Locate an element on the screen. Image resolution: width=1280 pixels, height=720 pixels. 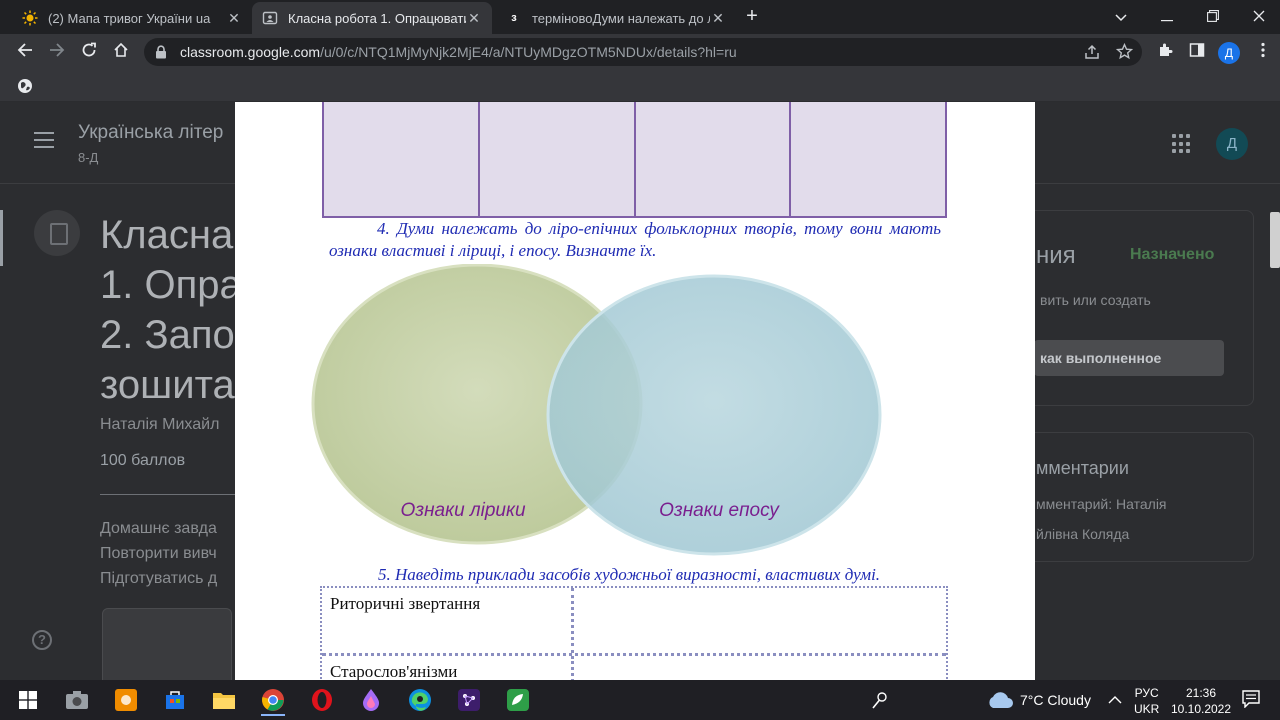
lock-icon is located at coordinates (161, 52).